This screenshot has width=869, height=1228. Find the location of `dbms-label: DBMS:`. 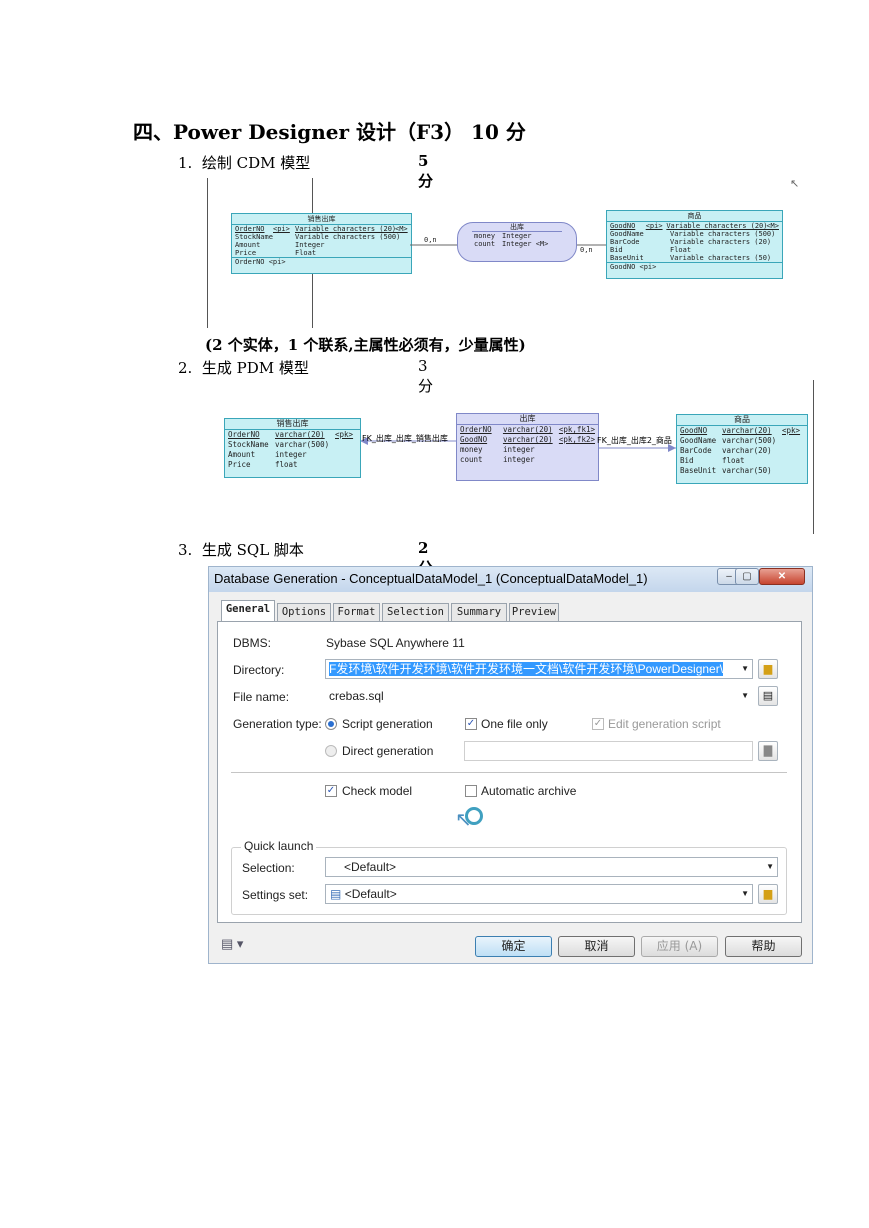

dbms-label: DBMS: is located at coordinates (252, 643).